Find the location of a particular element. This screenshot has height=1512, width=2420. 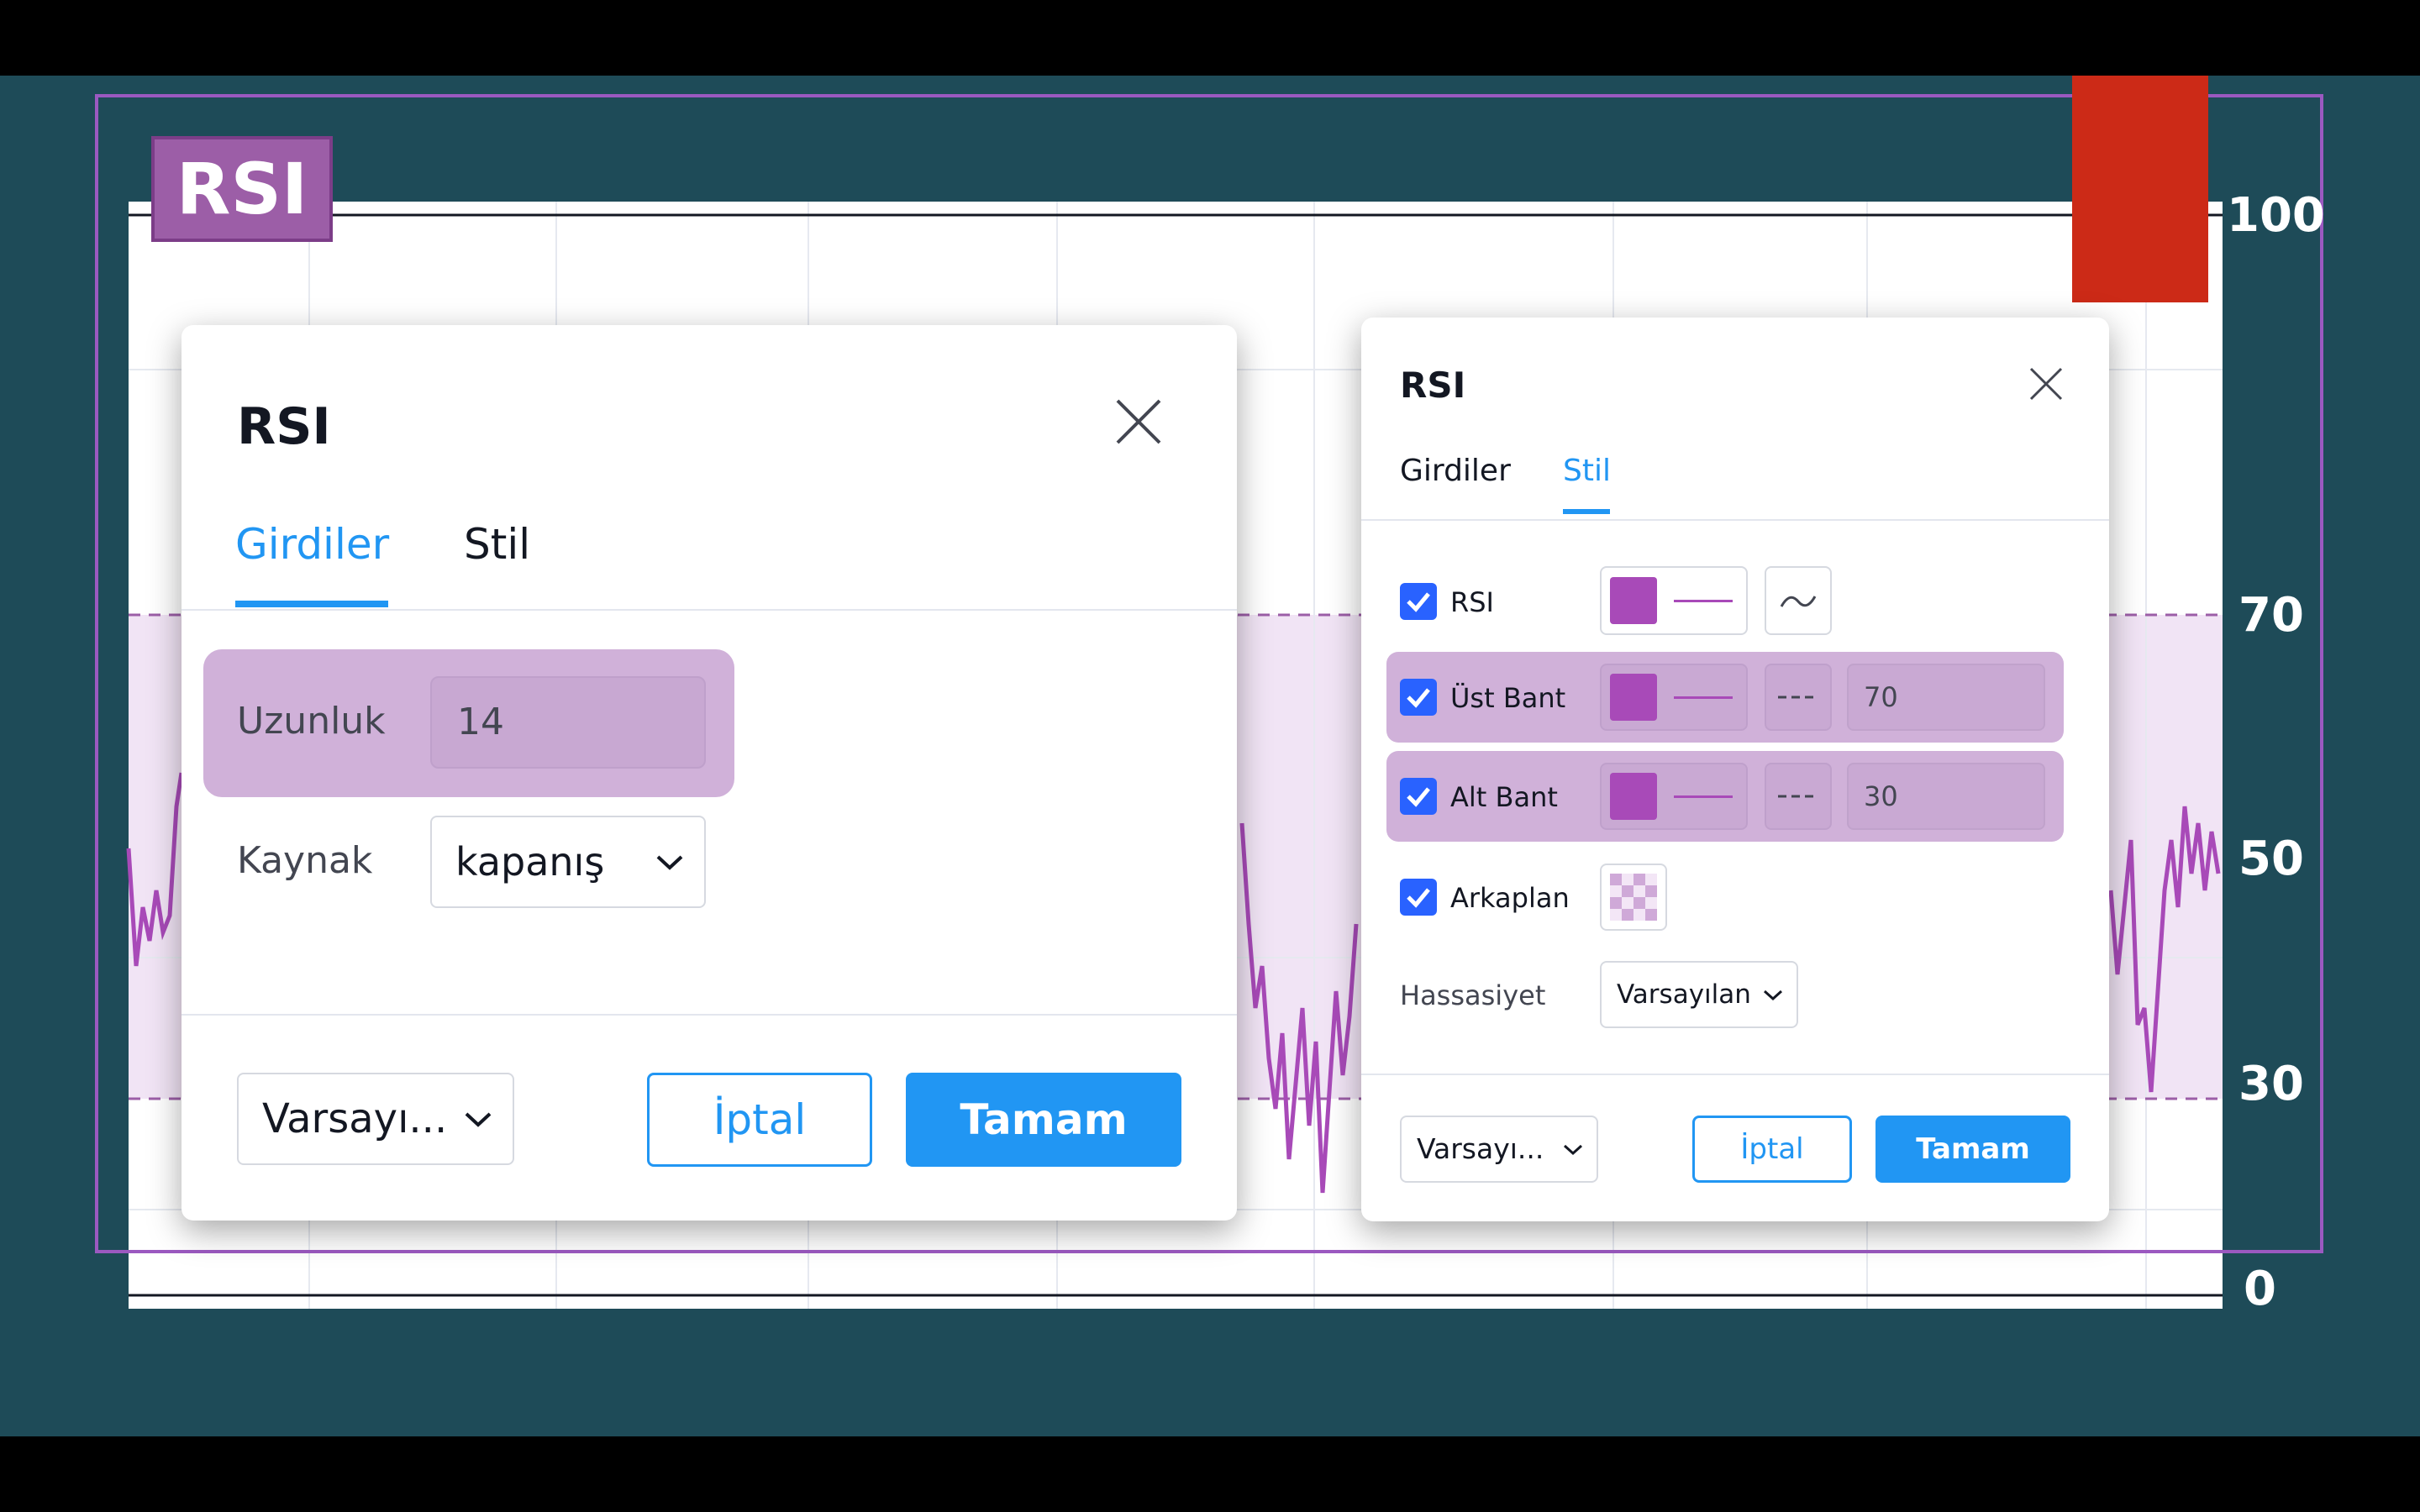

rsi-checkbox is located at coordinates (1418, 601).